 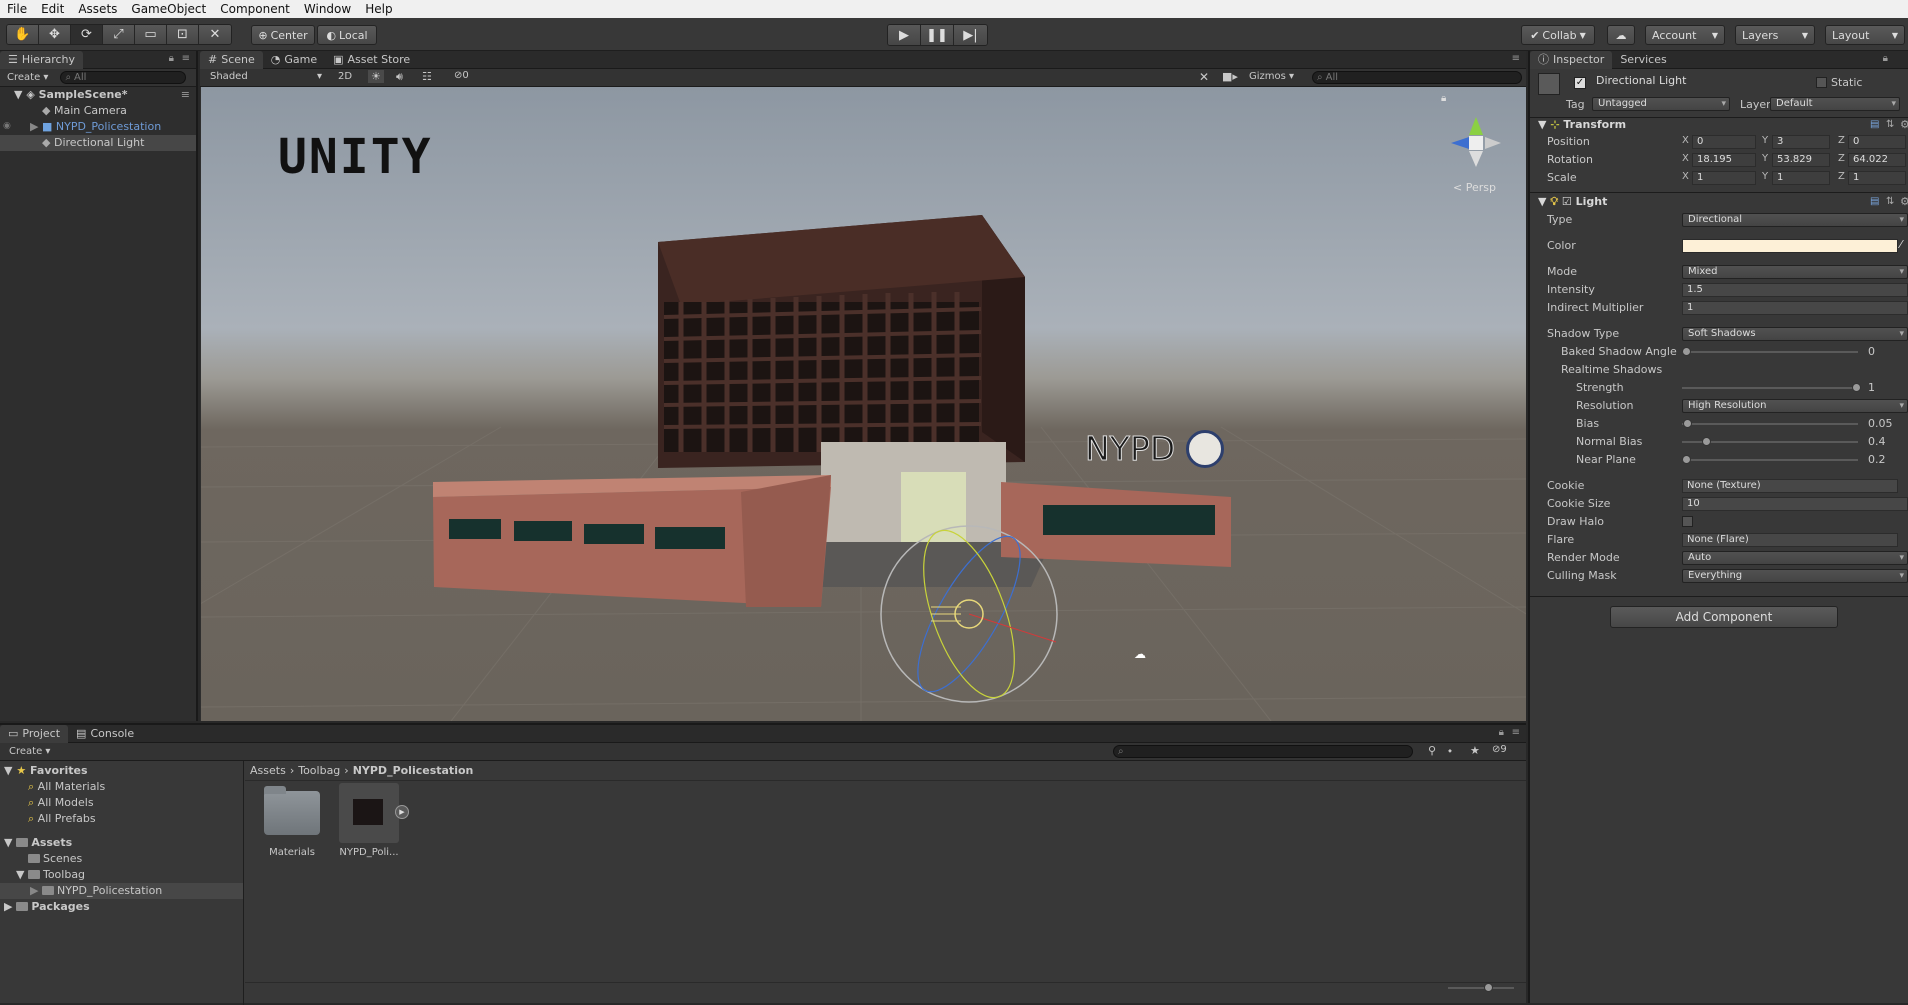 What do you see at coordinates (1795, 220) in the screenshot?
I see `light-type-dropdown: Directional` at bounding box center [1795, 220].